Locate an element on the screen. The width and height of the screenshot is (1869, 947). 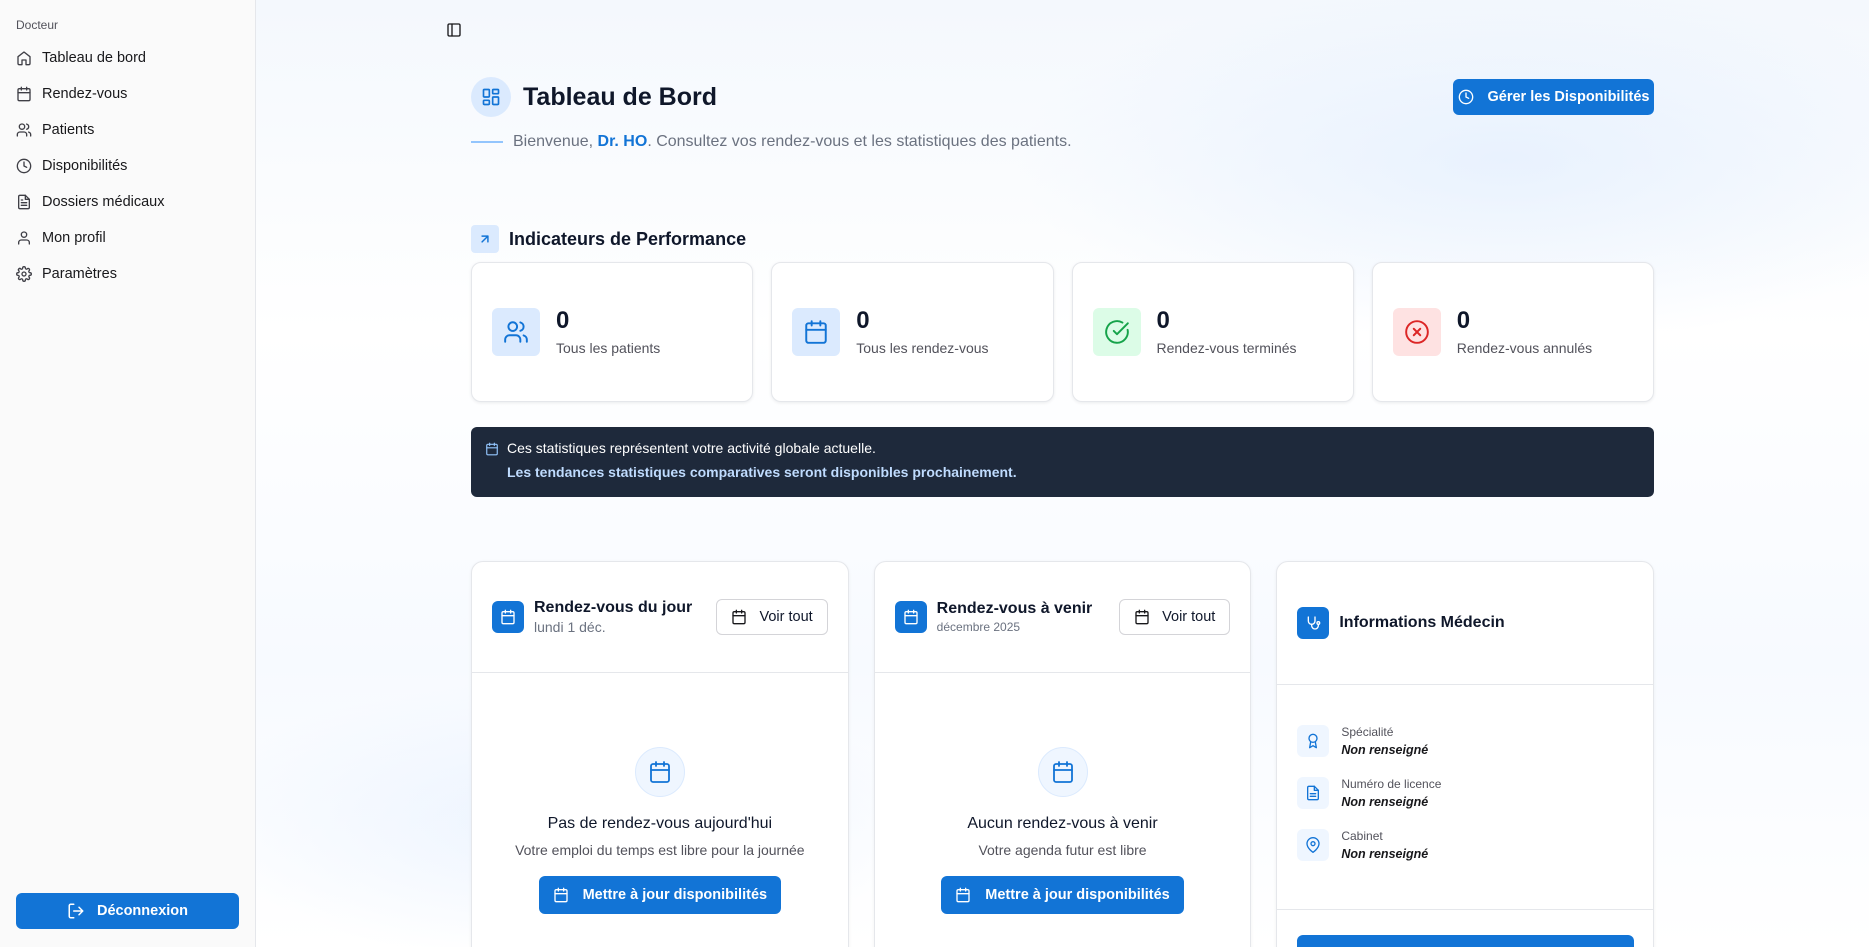
panel-divider is located at coordinates (1465, 909).